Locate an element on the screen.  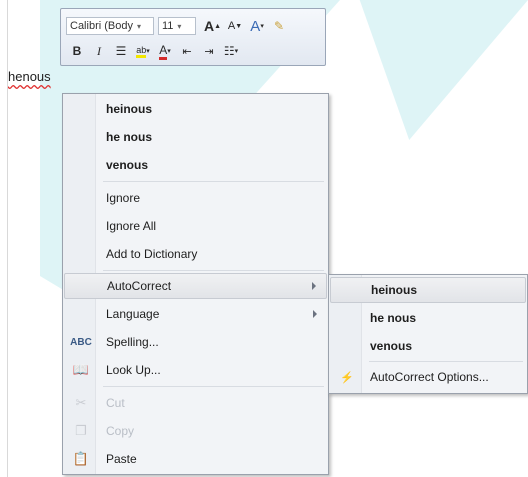
decrease-indent-button: ⇤ is located at coordinates (187, 51).